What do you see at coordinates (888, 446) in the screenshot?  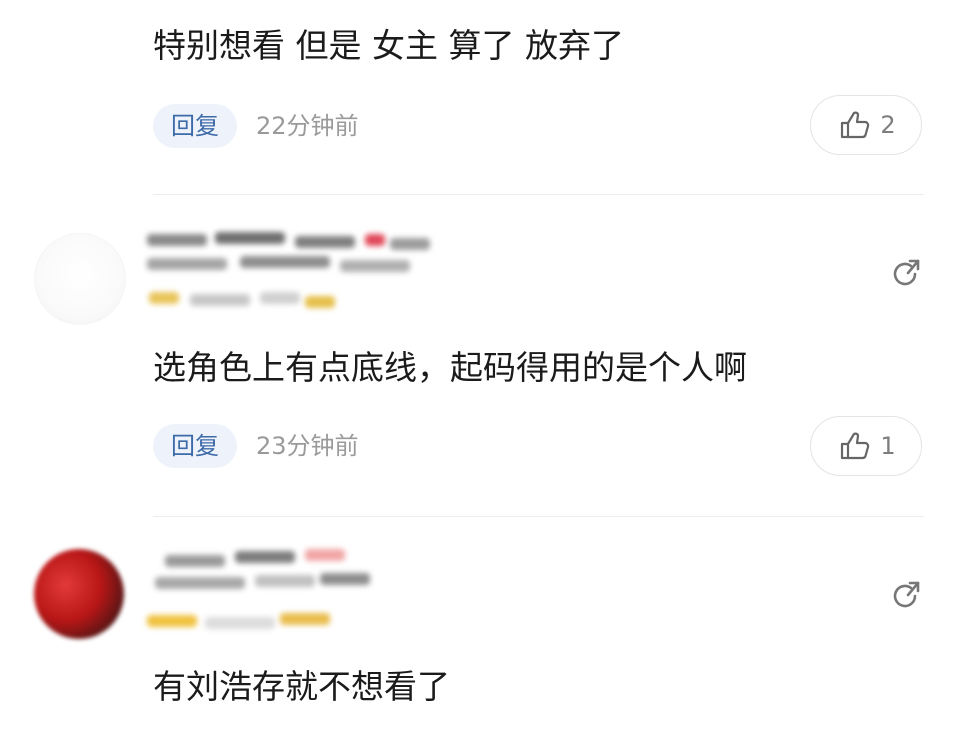 I see `like-count: 1` at bounding box center [888, 446].